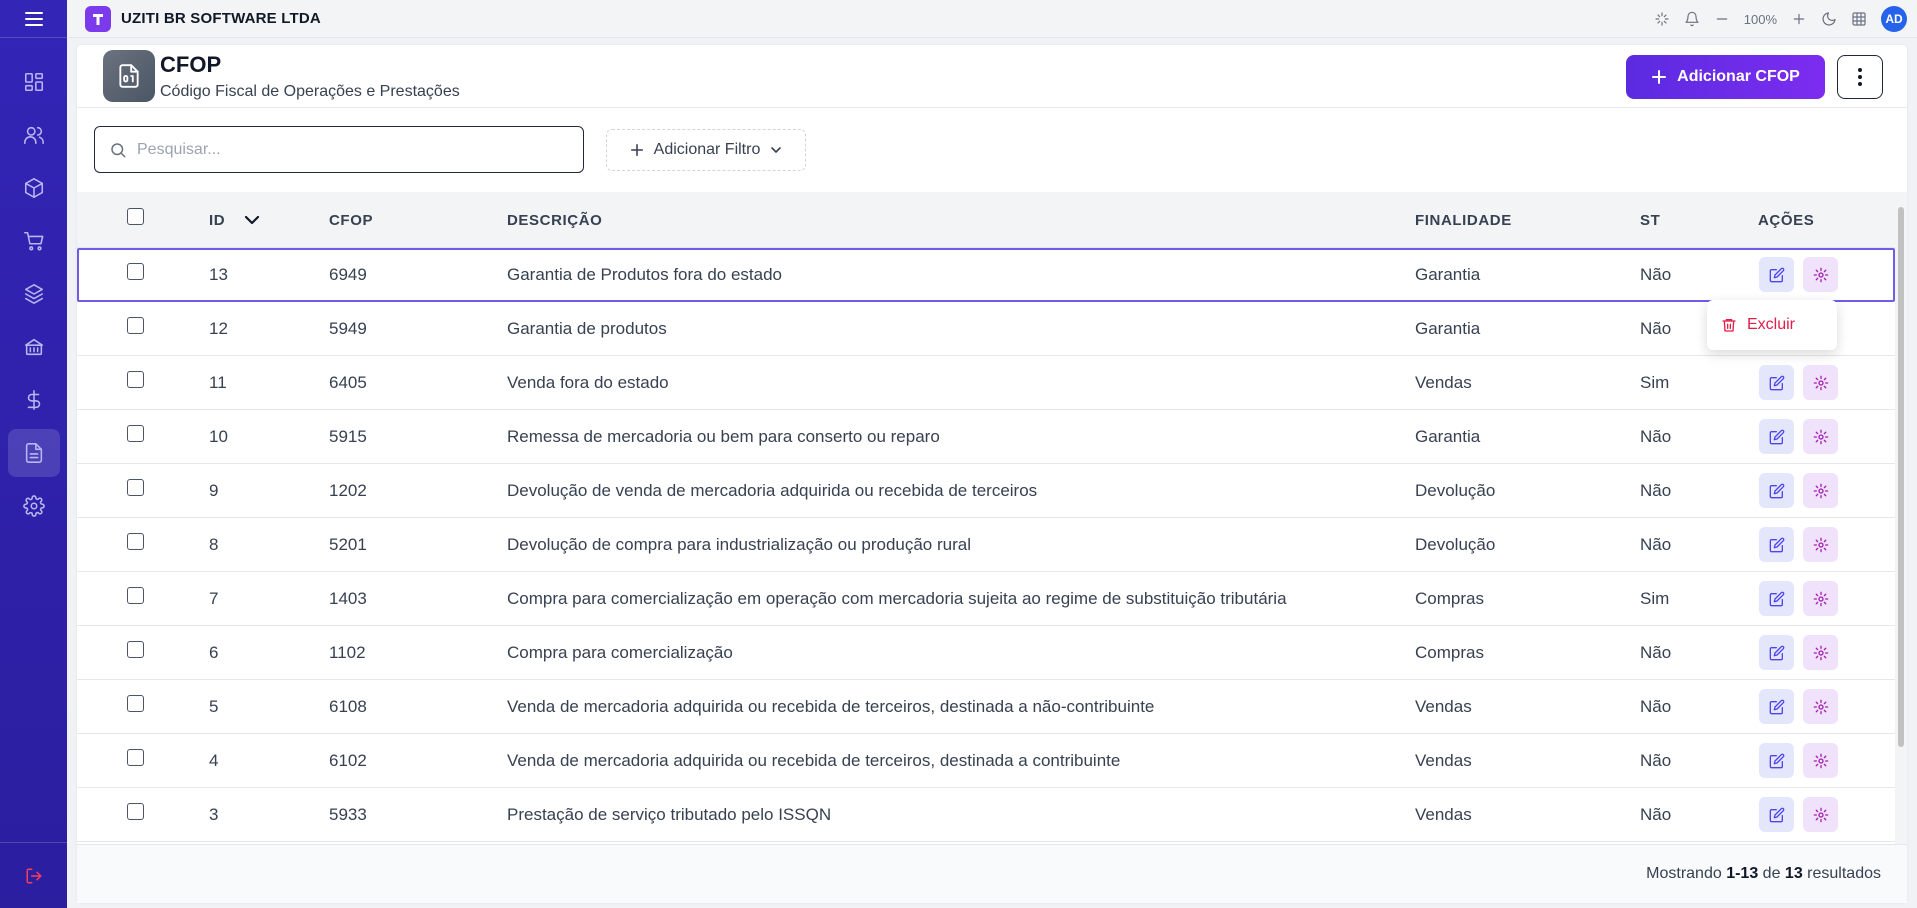 The height and width of the screenshot is (908, 1917). I want to click on zoom-out-icon, so click(1722, 19).